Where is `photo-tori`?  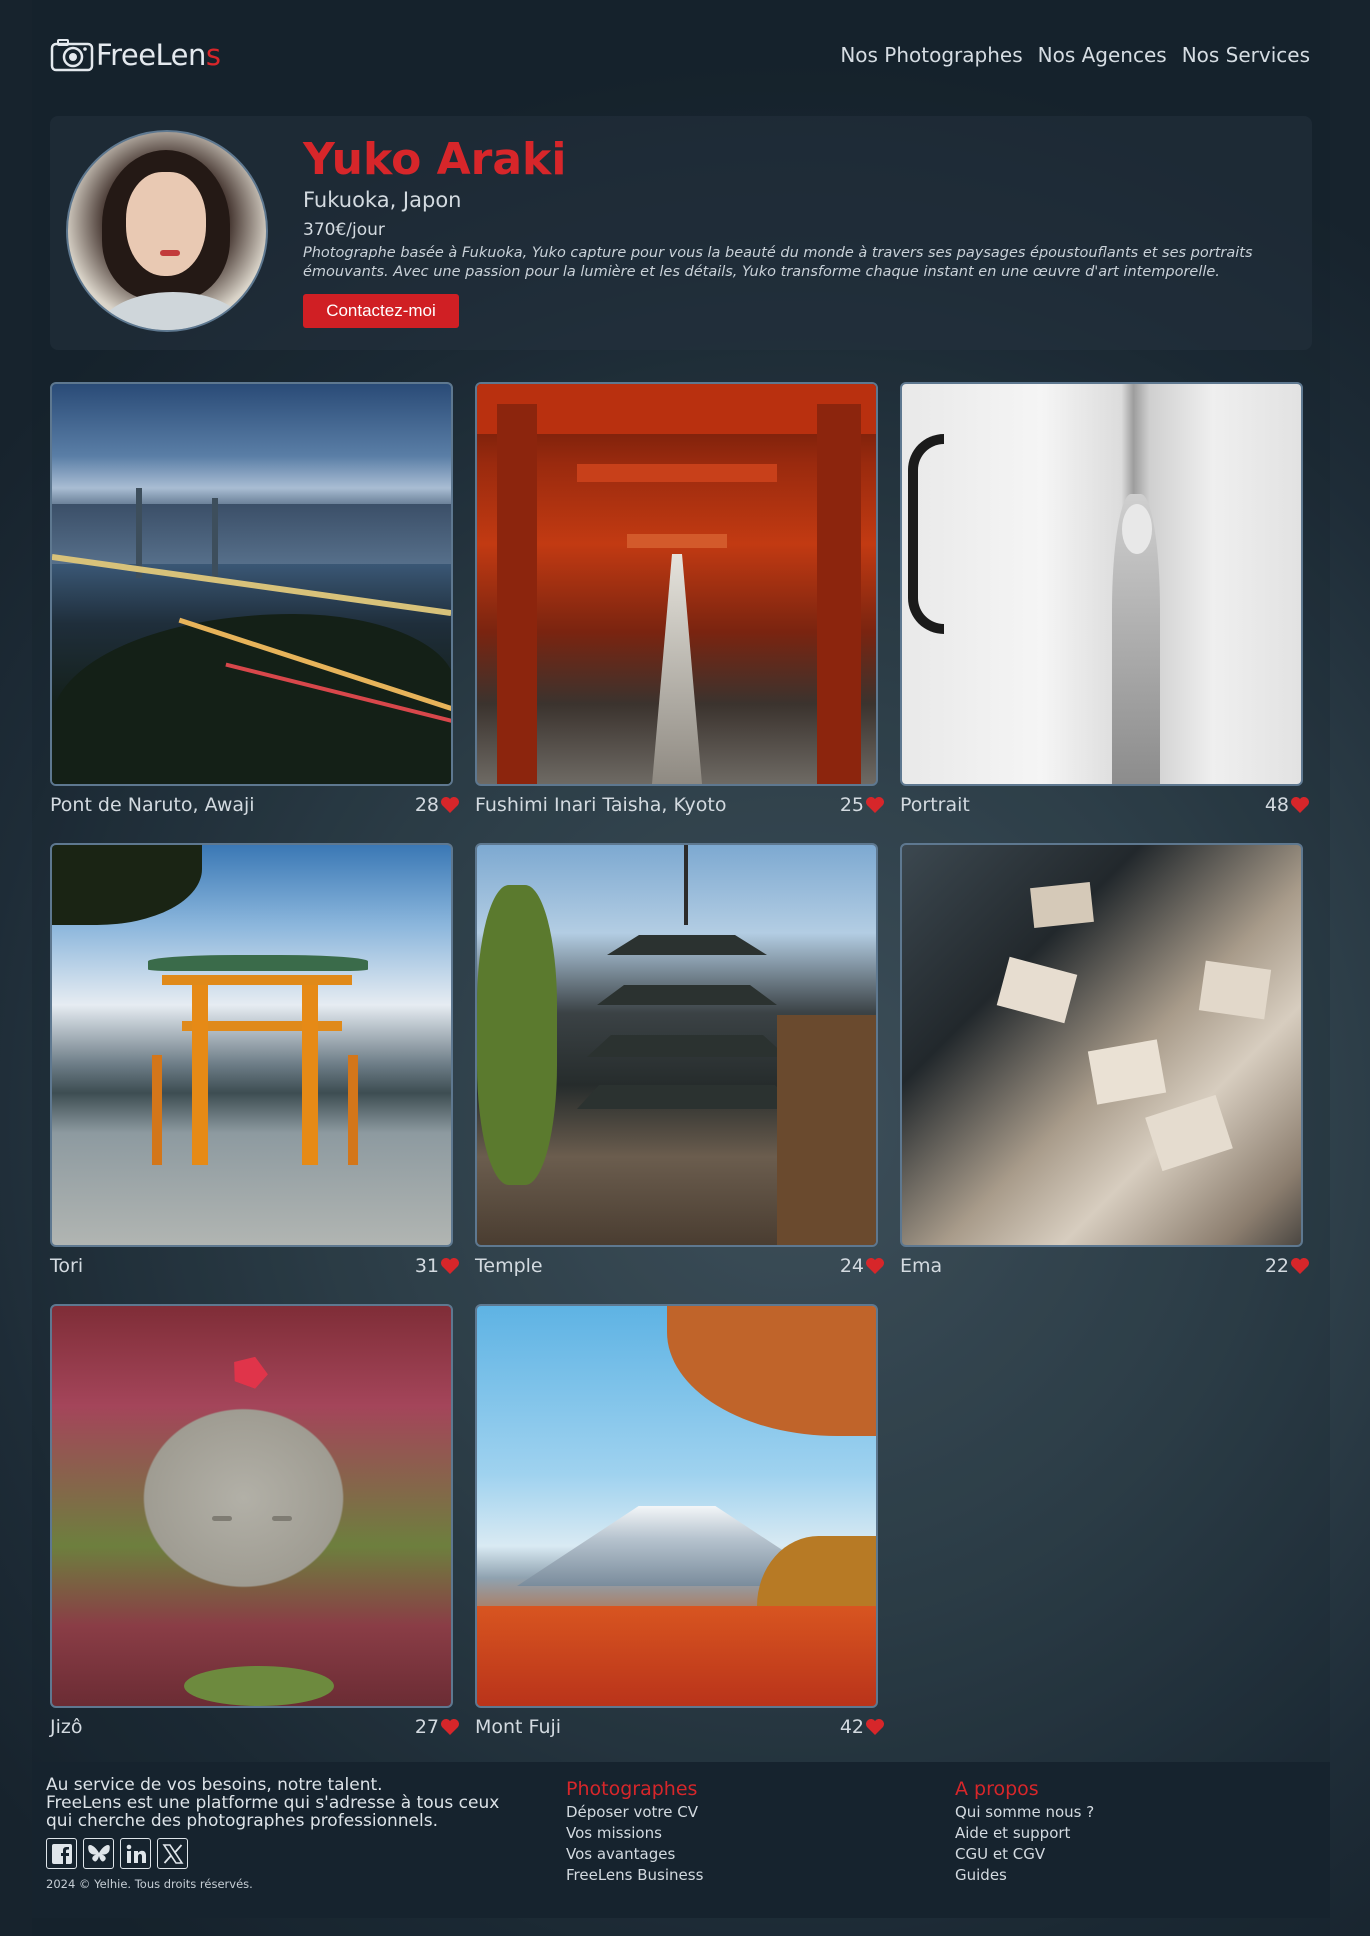 photo-tori is located at coordinates (251, 1045).